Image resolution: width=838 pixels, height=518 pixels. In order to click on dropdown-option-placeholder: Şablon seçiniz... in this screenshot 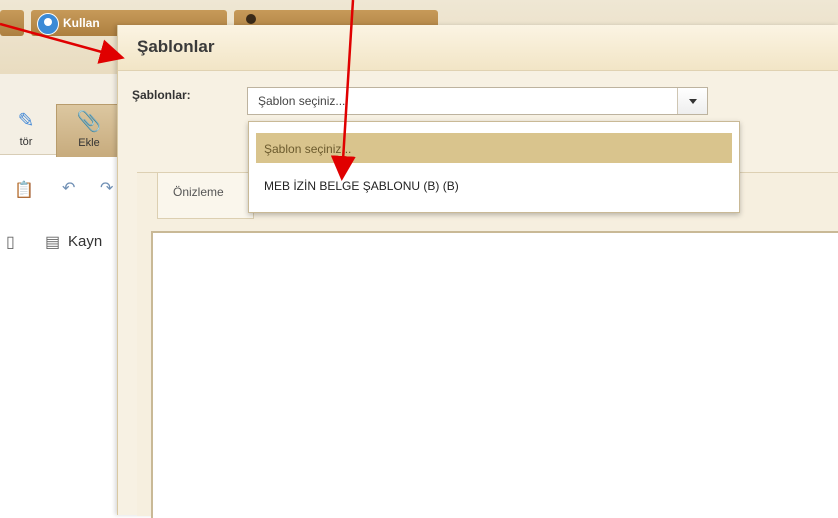, I will do `click(494, 148)`.